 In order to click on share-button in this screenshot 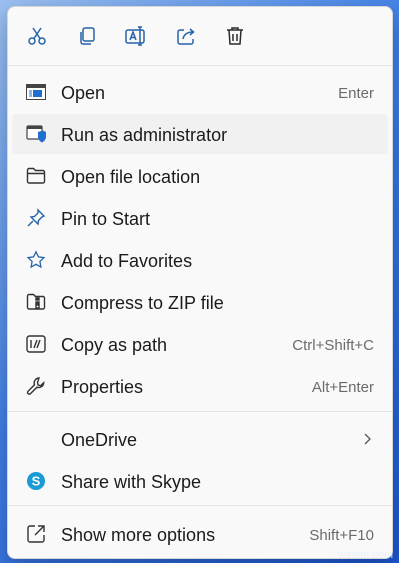, I will do `click(186, 36)`.